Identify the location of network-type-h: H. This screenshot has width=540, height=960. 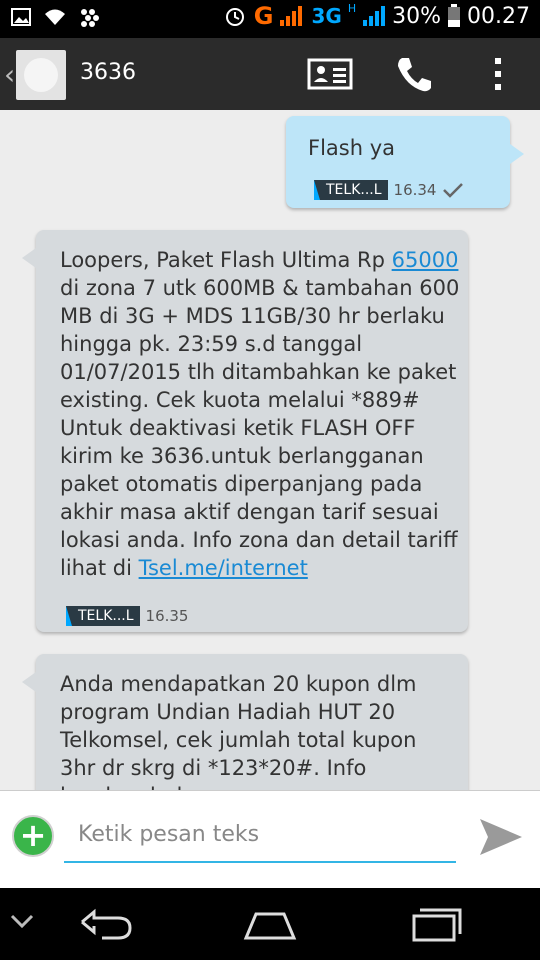
(352, 8).